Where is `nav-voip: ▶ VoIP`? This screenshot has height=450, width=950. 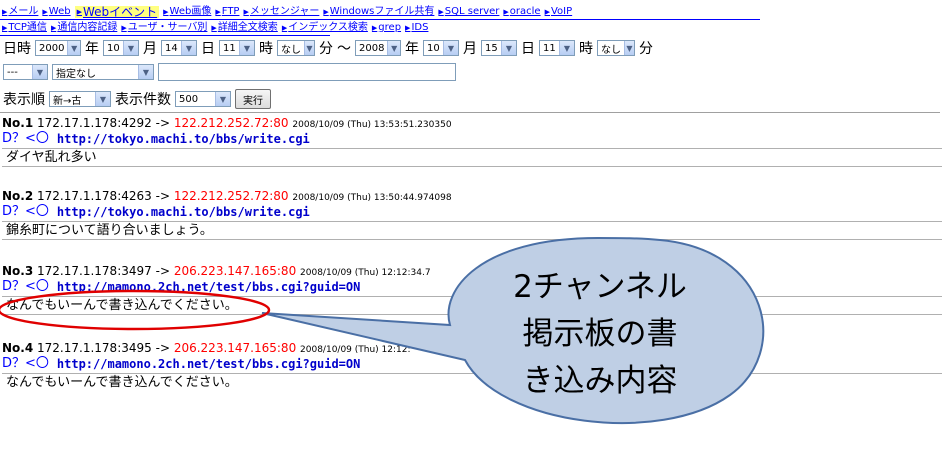
nav-voip: ▶ VoIP is located at coordinates (559, 12).